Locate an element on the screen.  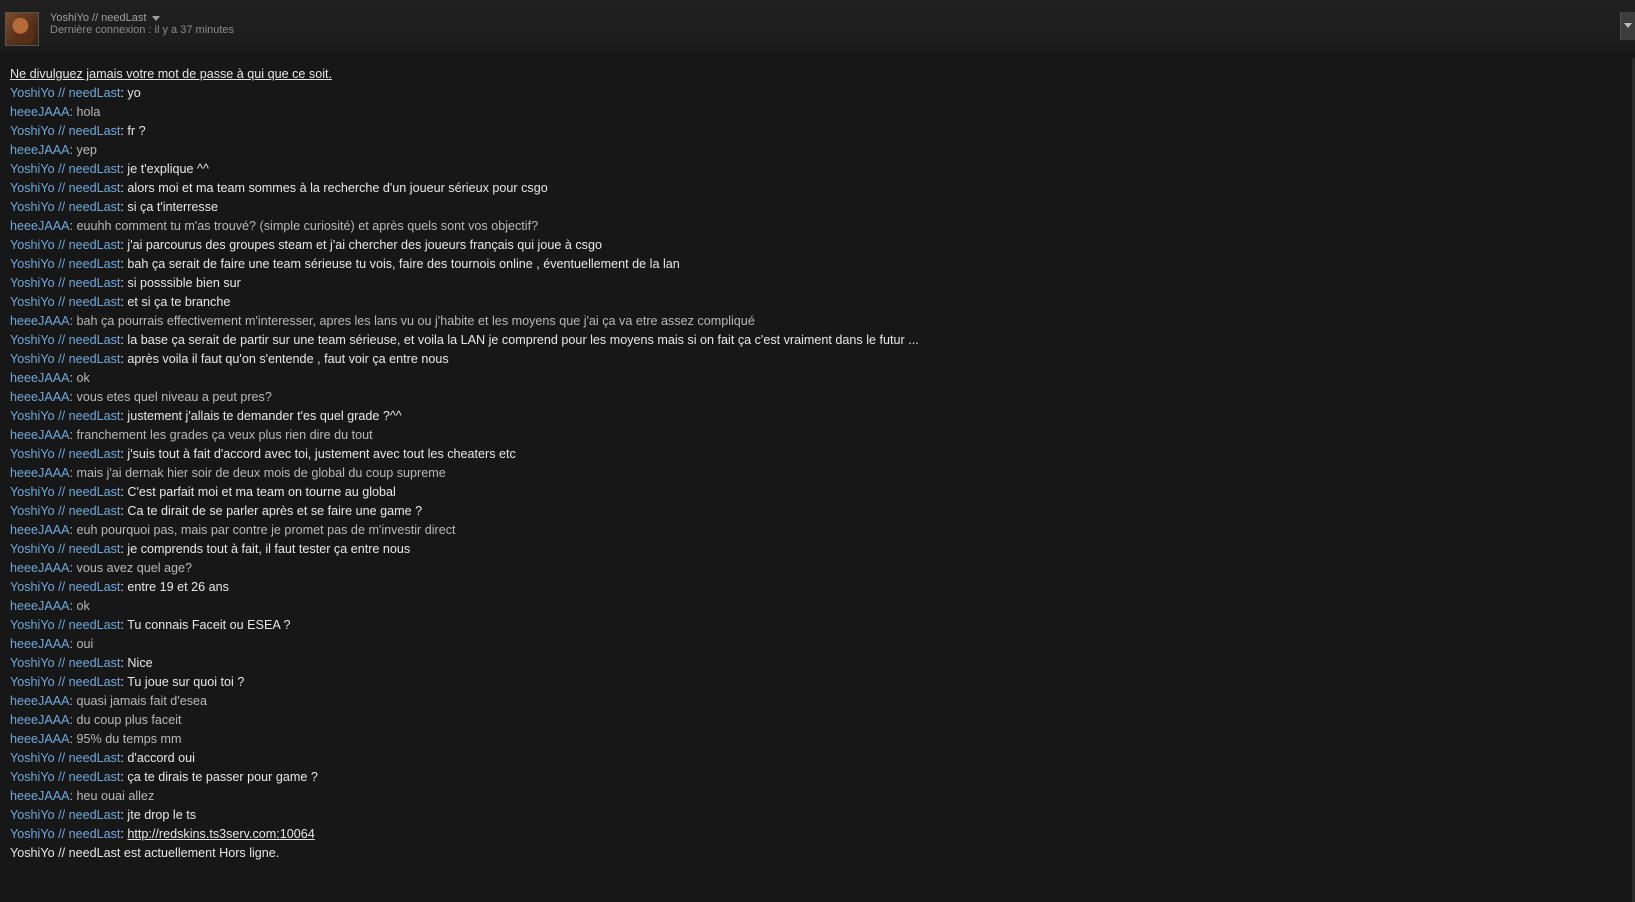
persona-name: YoshiYo // needLast is located at coordinates (98, 18).